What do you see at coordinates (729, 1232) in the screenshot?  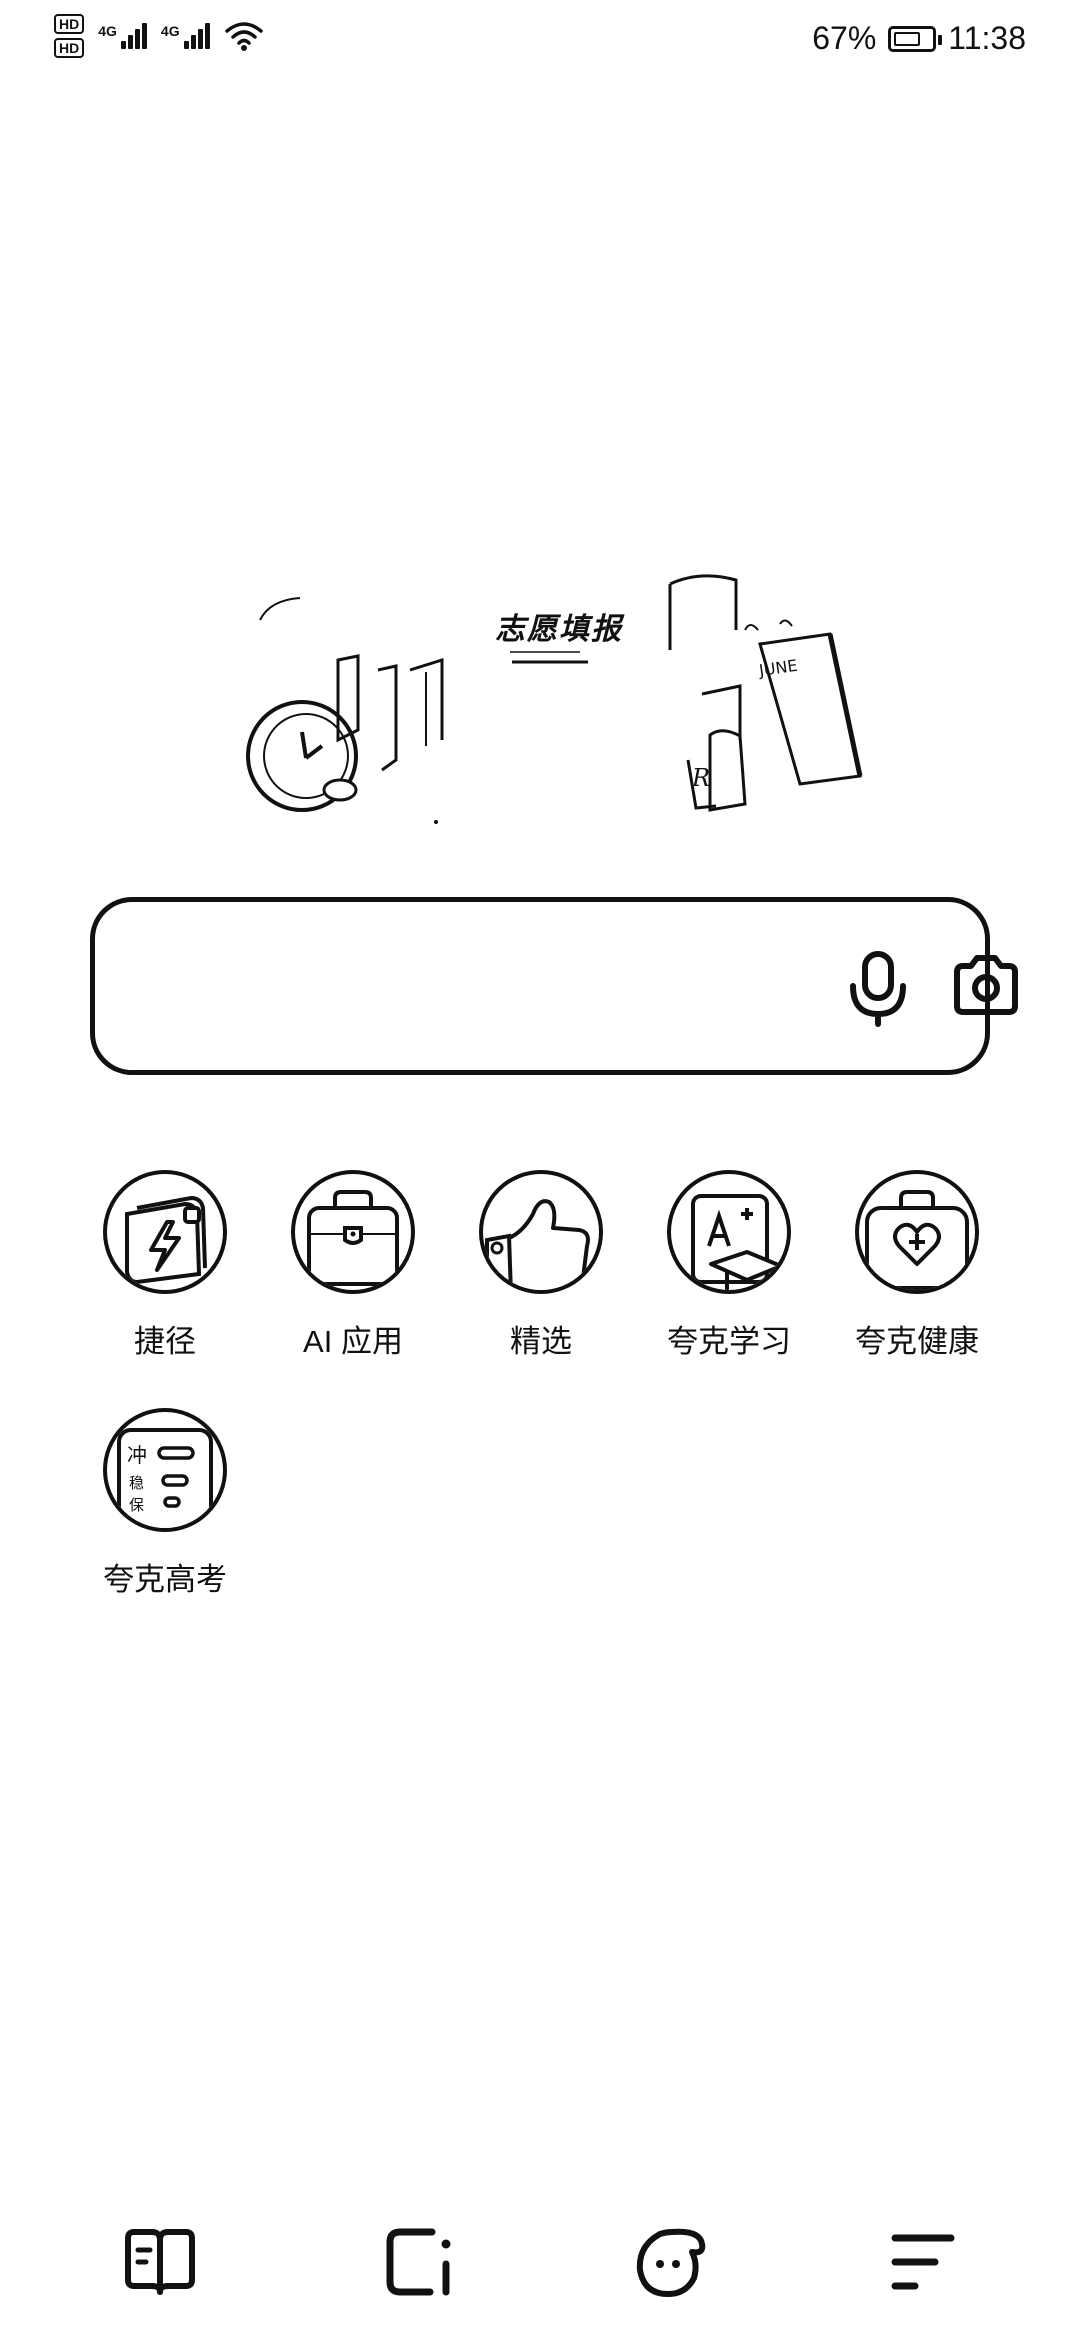 I see `graduation-board-icon` at bounding box center [729, 1232].